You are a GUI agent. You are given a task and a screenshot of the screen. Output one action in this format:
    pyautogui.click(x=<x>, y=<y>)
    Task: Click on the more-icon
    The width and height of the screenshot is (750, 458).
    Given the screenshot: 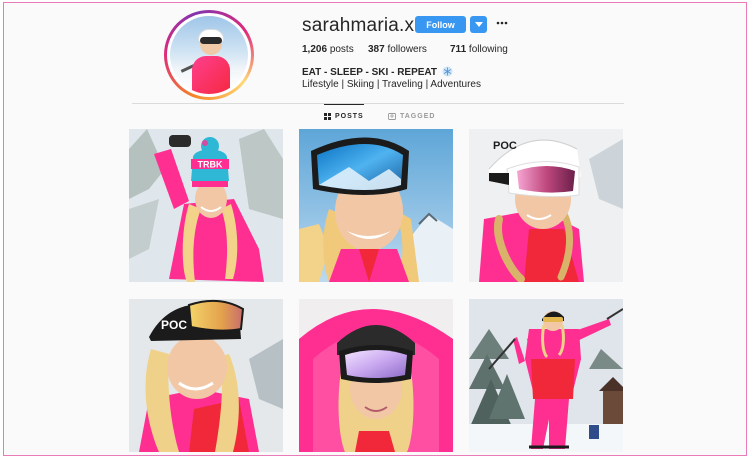 What is the action you would take?
    pyautogui.click(x=502, y=23)
    